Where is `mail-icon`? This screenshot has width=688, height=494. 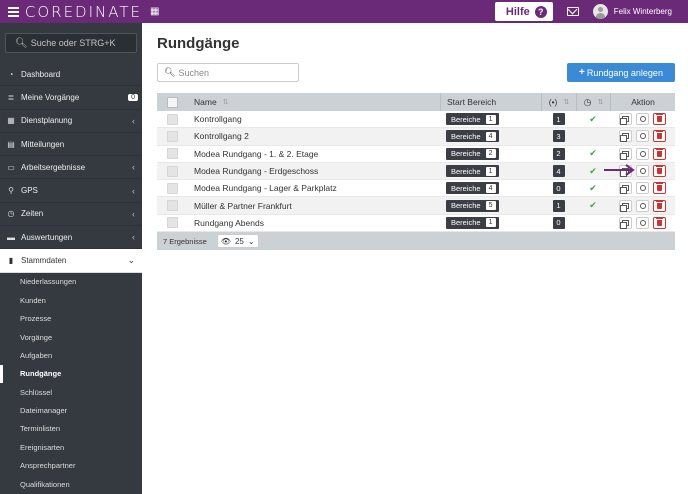
mail-icon is located at coordinates (572, 11).